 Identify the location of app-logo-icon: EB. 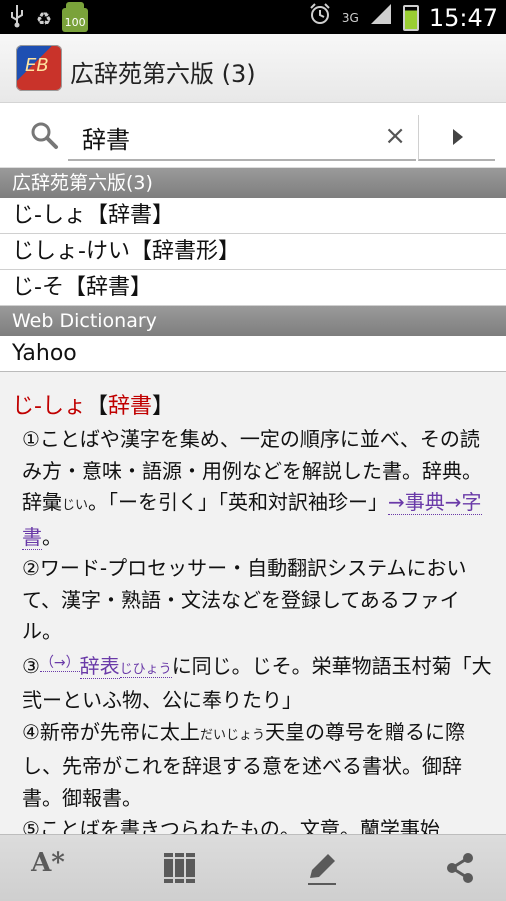
(39, 68).